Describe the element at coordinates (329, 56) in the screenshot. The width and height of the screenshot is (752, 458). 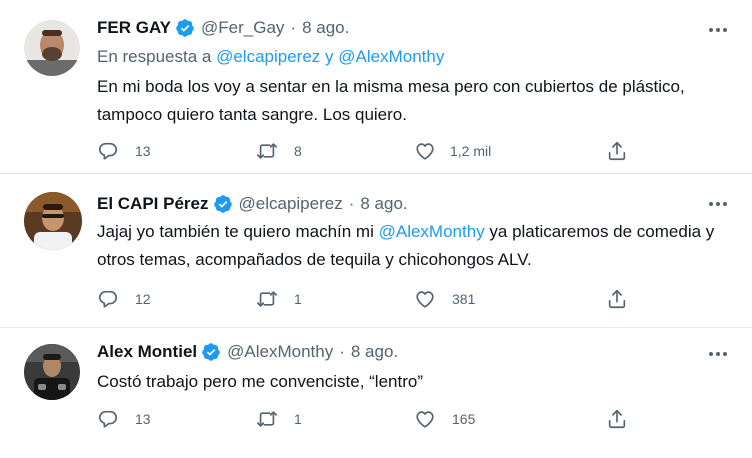
I see `reply-and: y` at that location.